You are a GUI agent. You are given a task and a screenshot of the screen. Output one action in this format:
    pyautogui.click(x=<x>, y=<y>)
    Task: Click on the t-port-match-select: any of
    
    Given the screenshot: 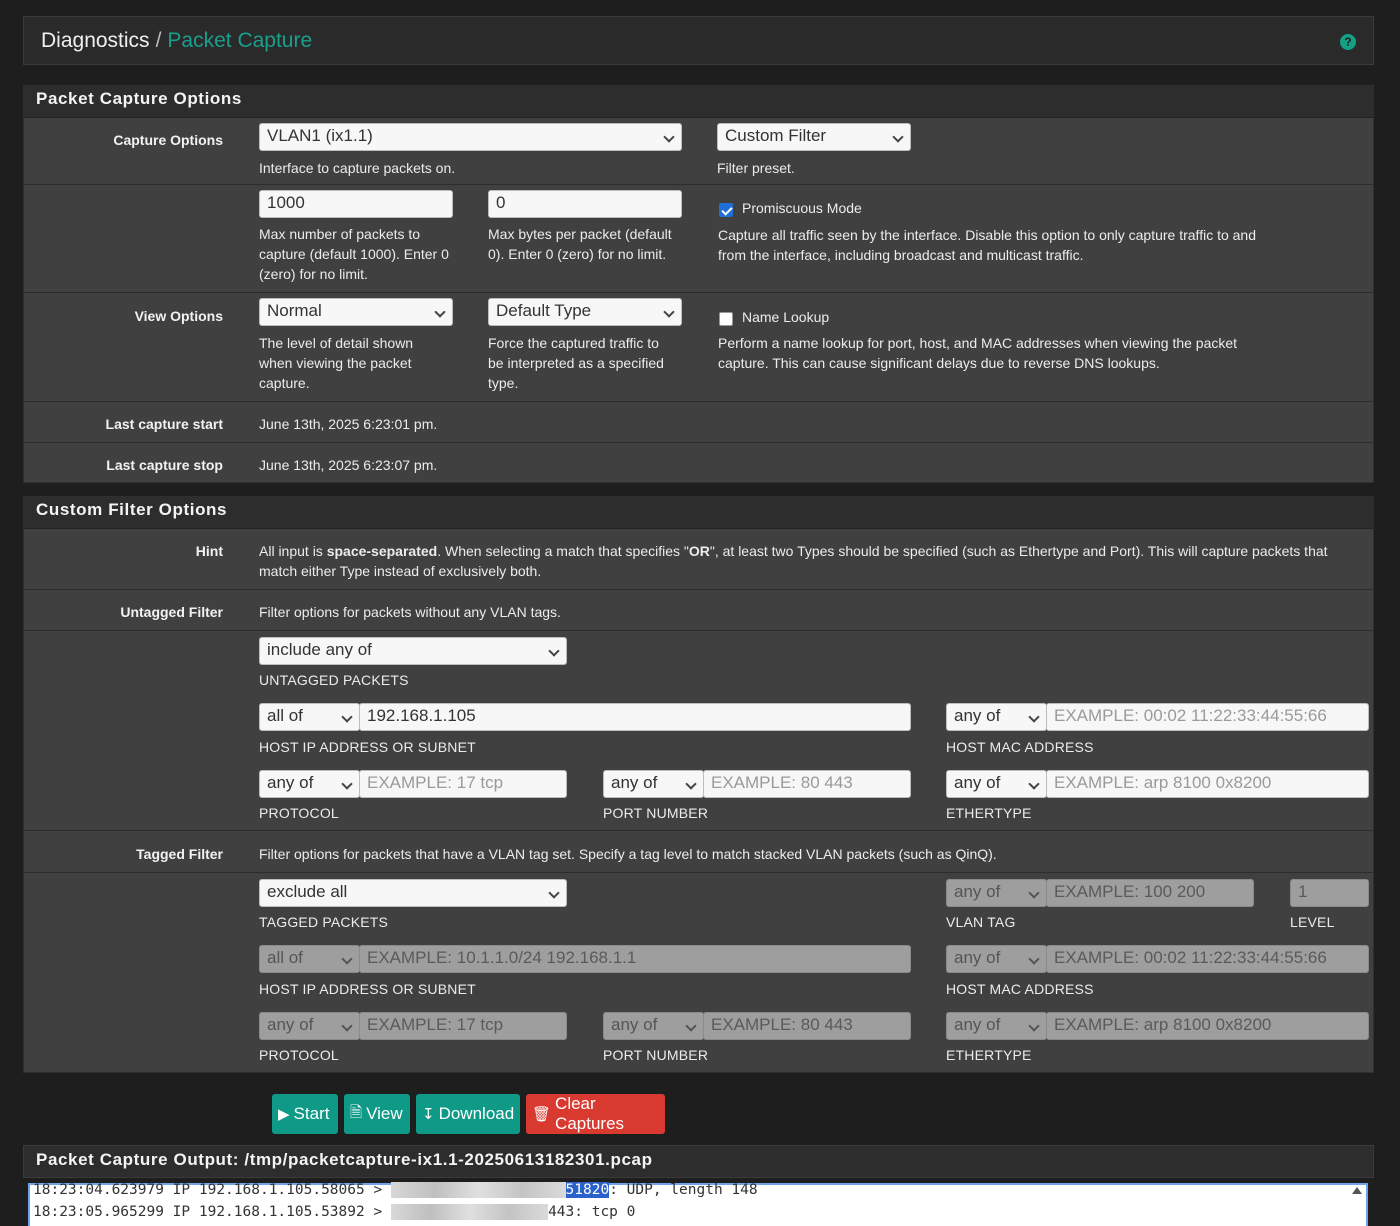 What is the action you would take?
    pyautogui.click(x=653, y=1026)
    